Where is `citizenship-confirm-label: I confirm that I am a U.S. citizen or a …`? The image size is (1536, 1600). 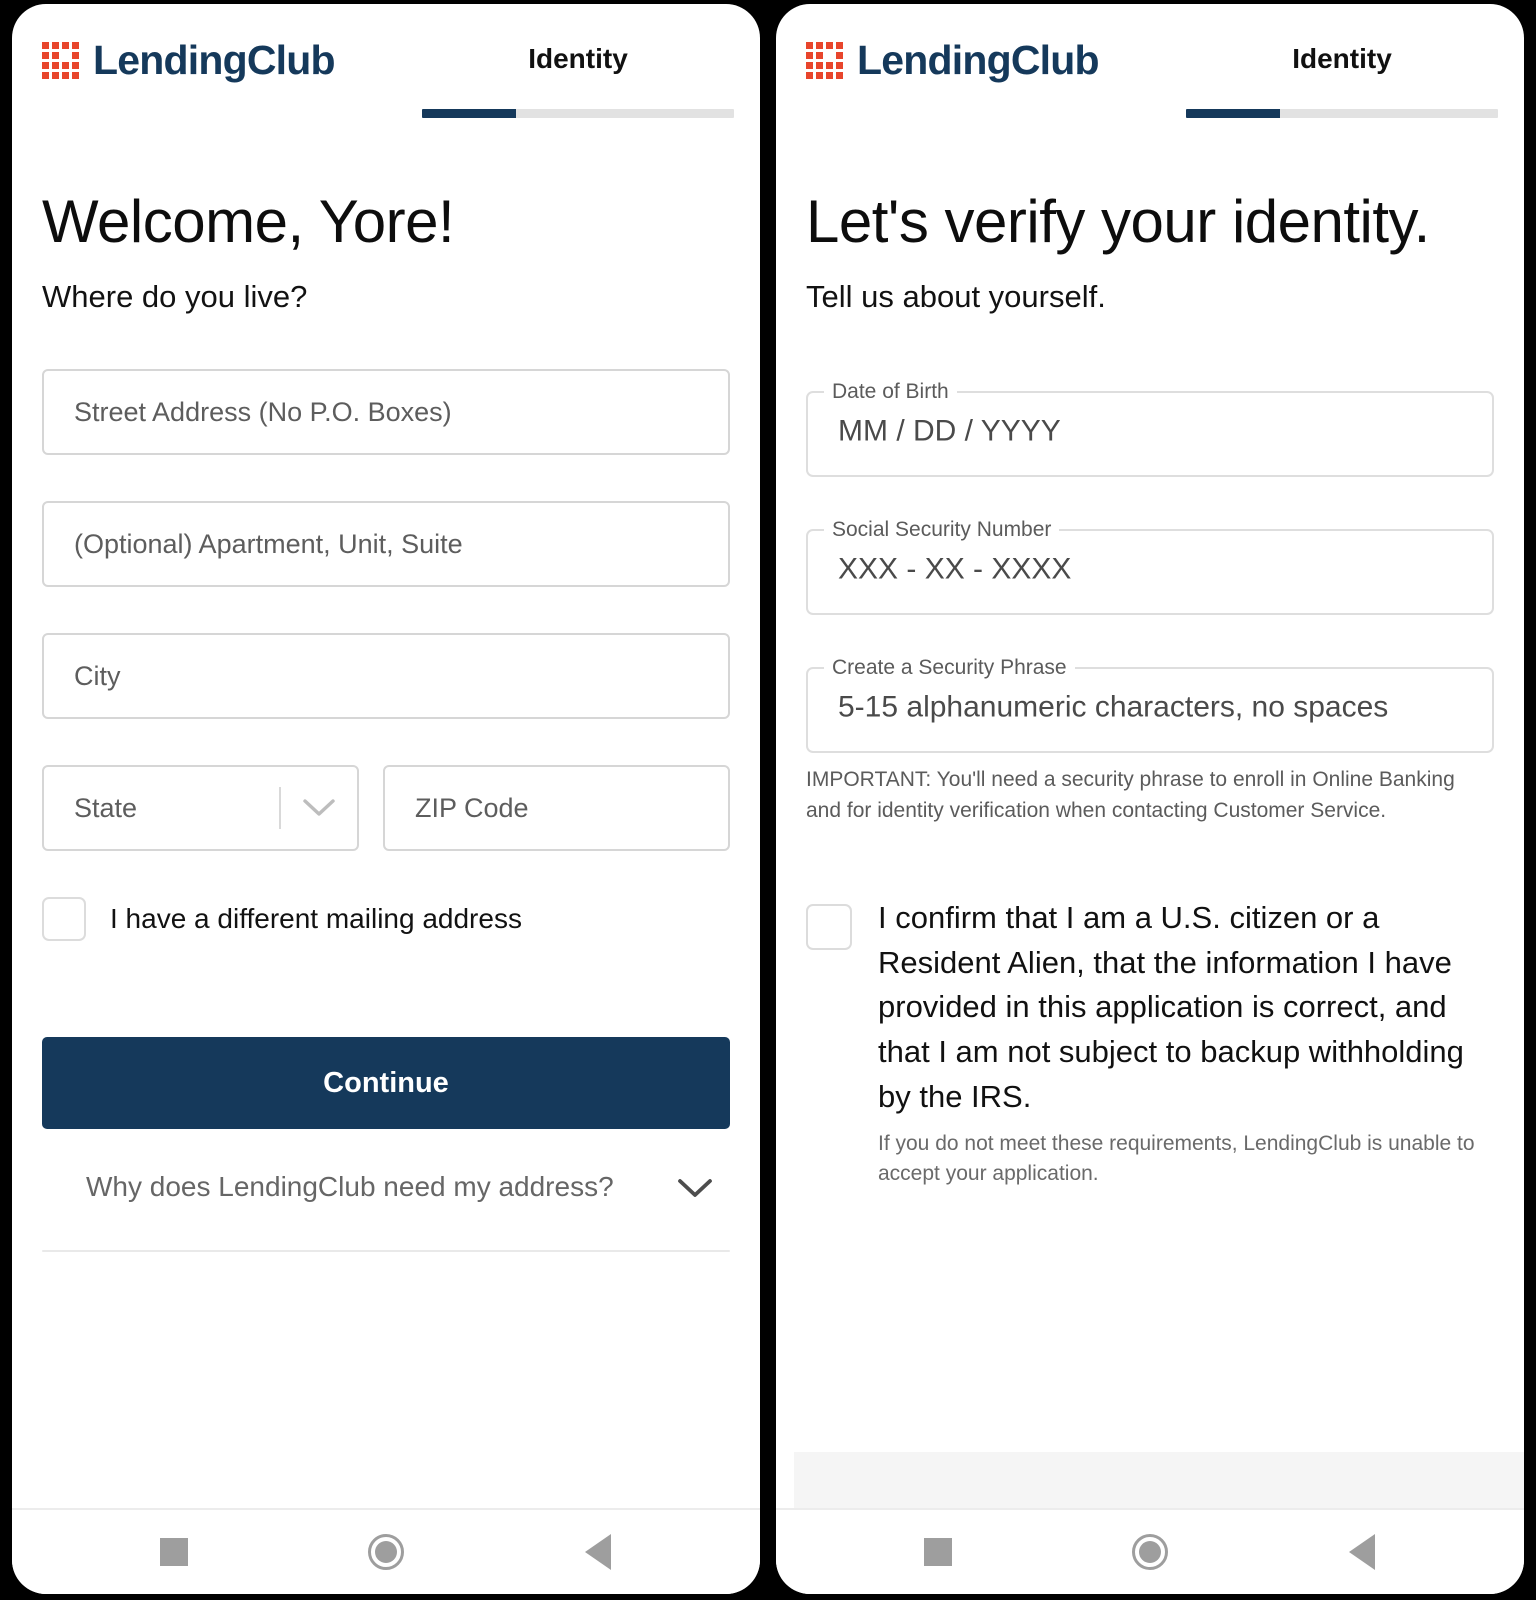
citizenship-confirm-label: I confirm that I am a U.S. citizen or a … is located at coordinates (1171, 1007).